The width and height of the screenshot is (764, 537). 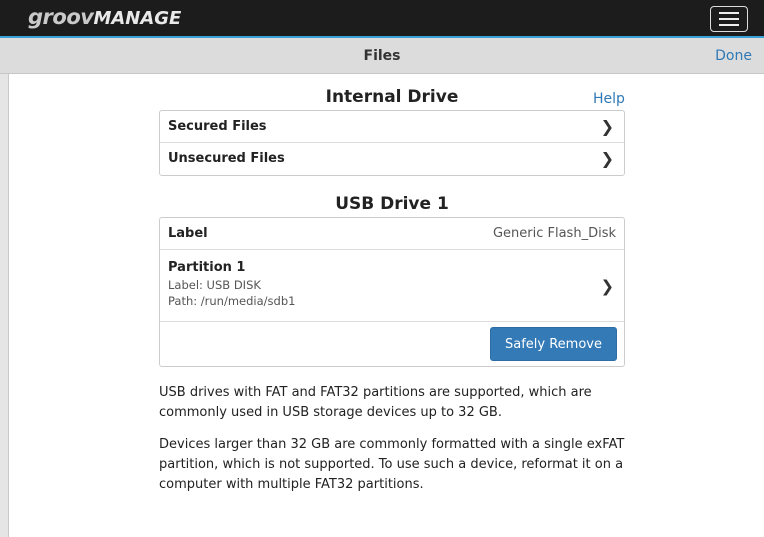 What do you see at coordinates (392, 234) in the screenshot?
I see `usb-label-row: Label Generic Flash_Disk` at bounding box center [392, 234].